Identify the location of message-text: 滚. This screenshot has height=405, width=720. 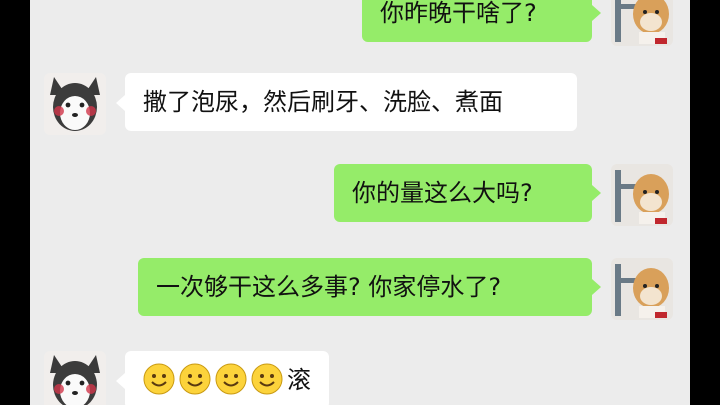
(299, 380).